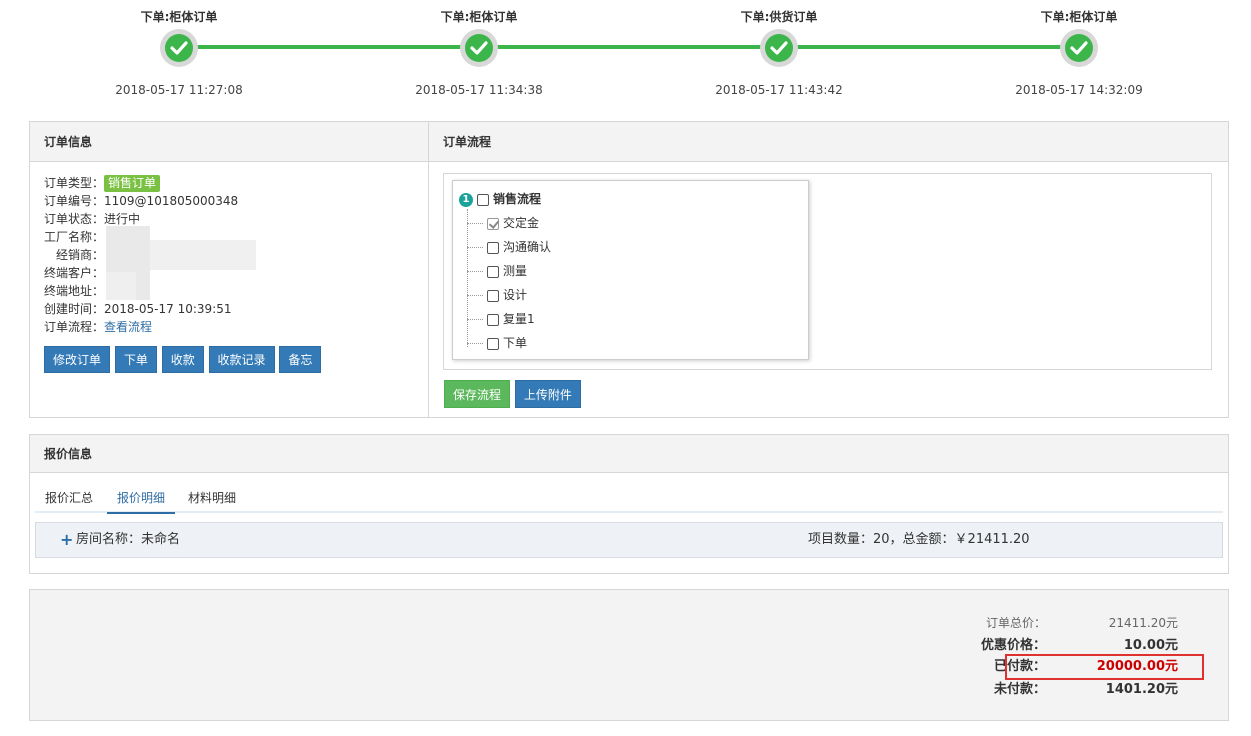 Image resolution: width=1251 pixels, height=736 pixels. What do you see at coordinates (74, 327) in the screenshot?
I see `flow-label: 订单流程：` at bounding box center [74, 327].